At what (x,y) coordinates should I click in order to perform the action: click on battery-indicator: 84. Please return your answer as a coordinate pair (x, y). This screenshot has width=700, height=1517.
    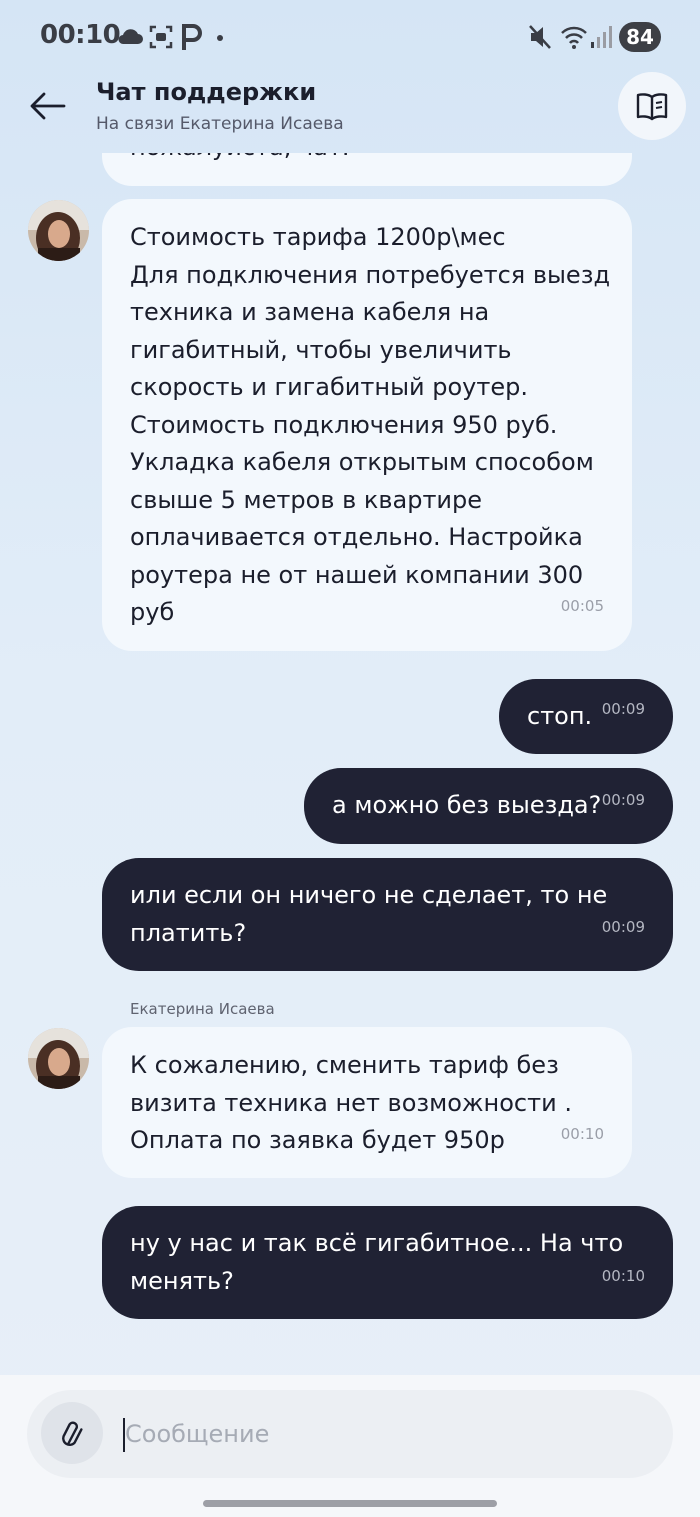
    Looking at the image, I should click on (640, 37).